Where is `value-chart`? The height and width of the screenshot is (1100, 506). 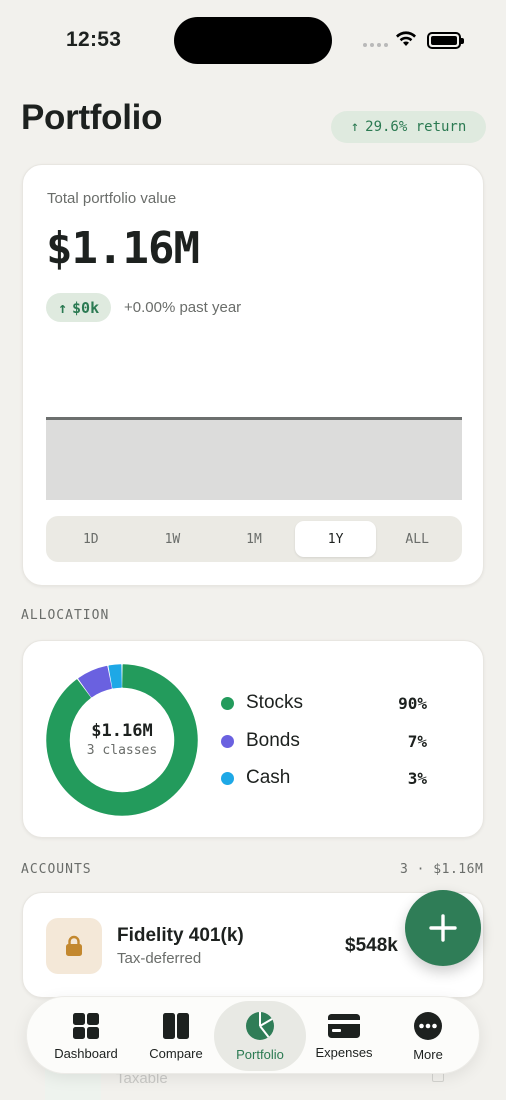 value-chart is located at coordinates (254, 458).